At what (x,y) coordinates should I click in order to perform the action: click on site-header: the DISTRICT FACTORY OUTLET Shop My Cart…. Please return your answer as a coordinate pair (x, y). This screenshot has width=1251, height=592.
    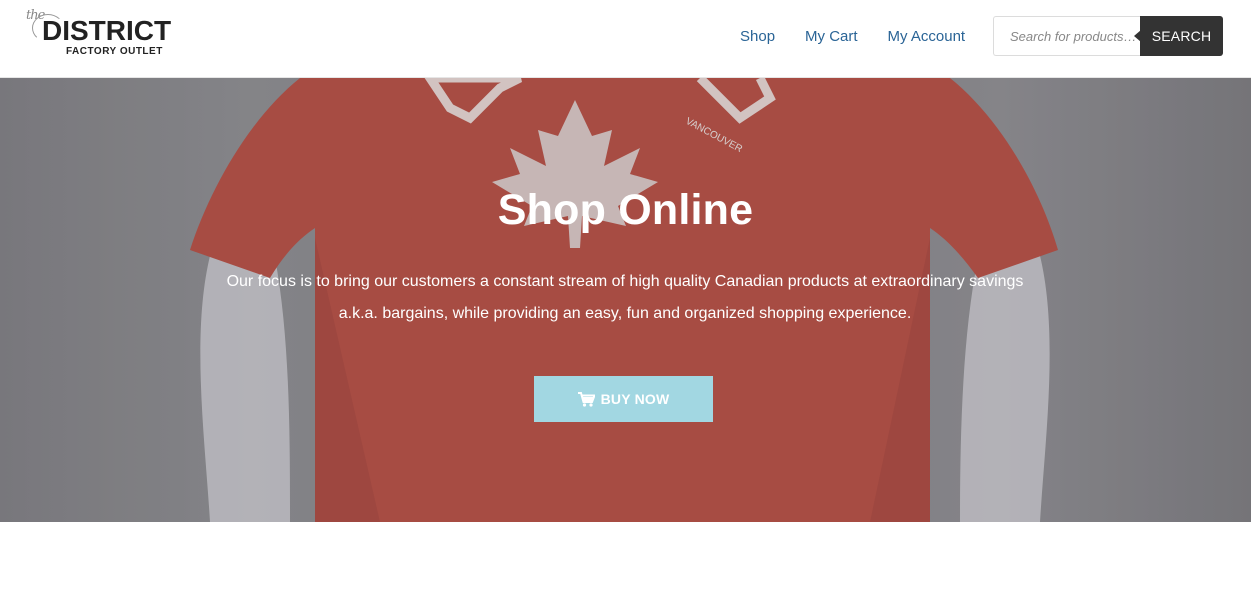
    Looking at the image, I should click on (625, 39).